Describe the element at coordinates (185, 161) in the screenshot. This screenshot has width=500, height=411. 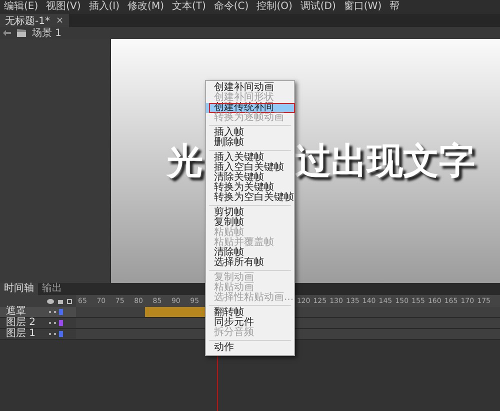
I see `stage-text: 光` at that location.